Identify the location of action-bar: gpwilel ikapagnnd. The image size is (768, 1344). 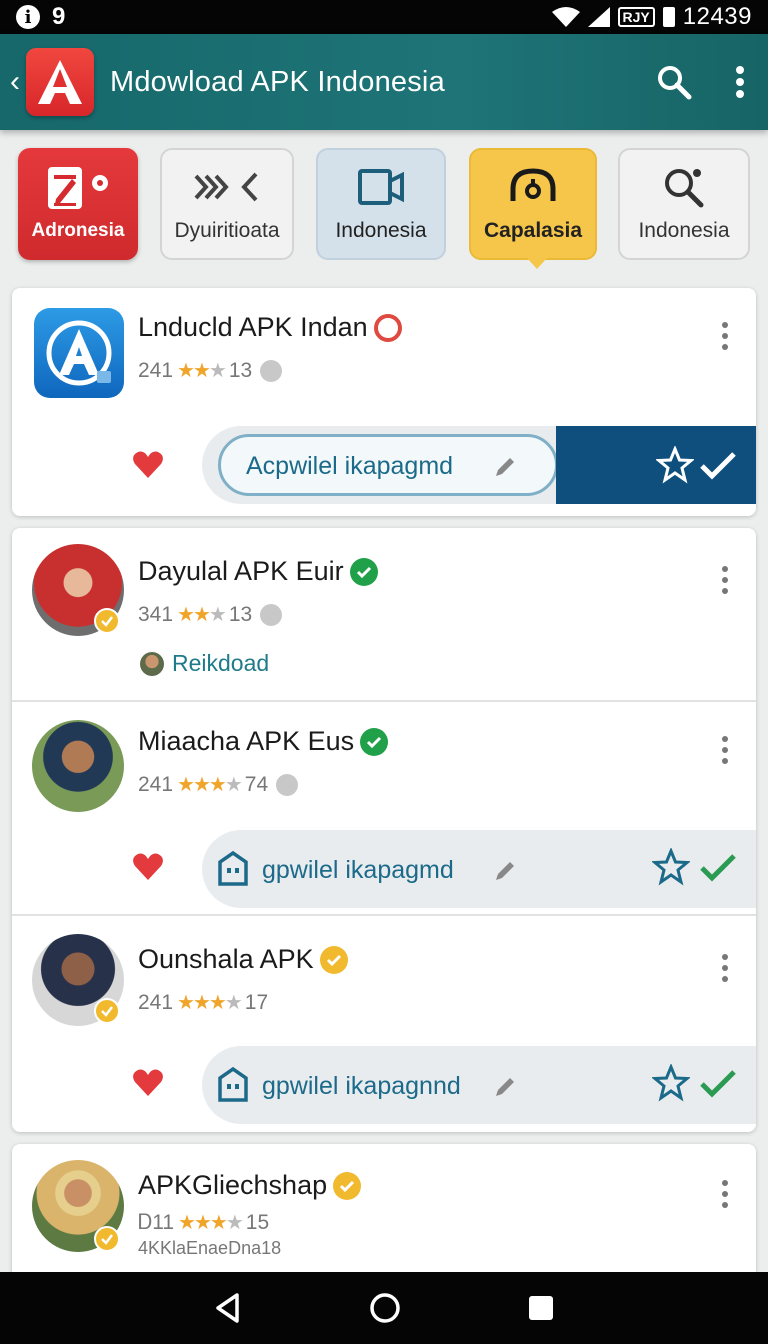
(479, 1085).